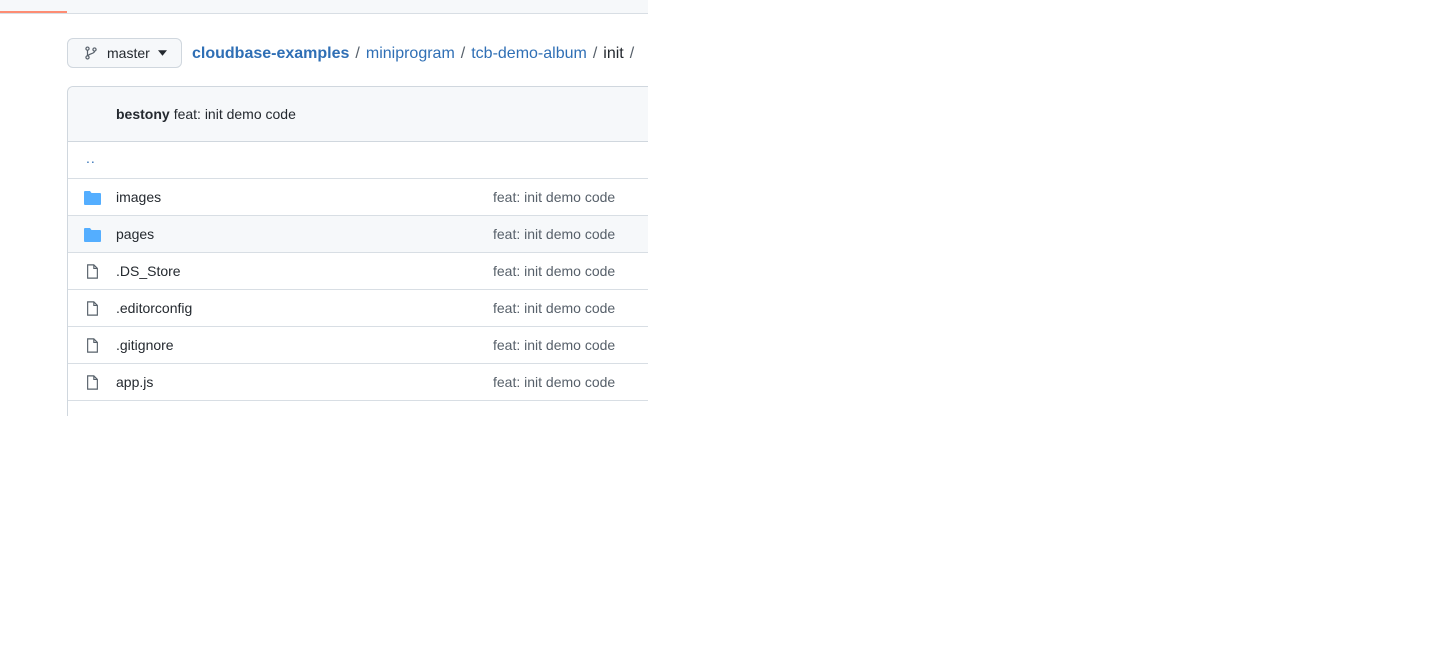 This screenshot has height=670, width=1434. I want to click on commit-message-link: feat: init demo code, so click(235, 114).